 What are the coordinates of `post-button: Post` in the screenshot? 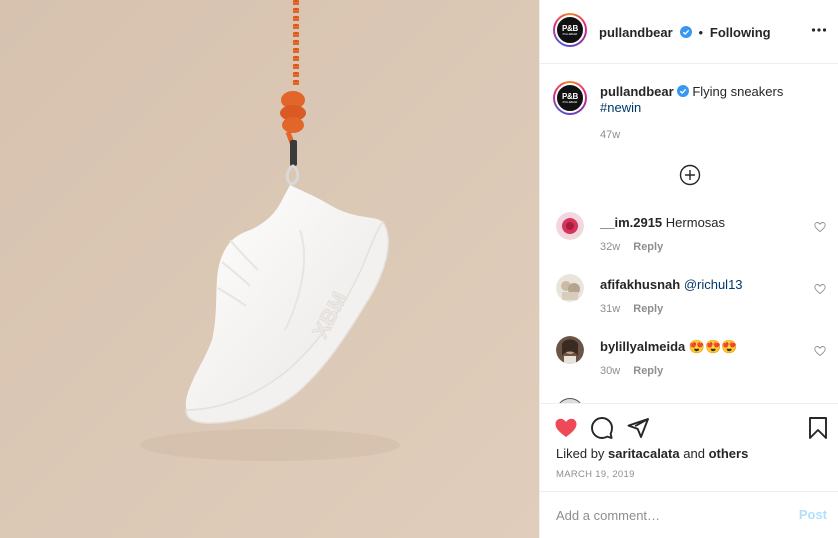 It's located at (813, 514).